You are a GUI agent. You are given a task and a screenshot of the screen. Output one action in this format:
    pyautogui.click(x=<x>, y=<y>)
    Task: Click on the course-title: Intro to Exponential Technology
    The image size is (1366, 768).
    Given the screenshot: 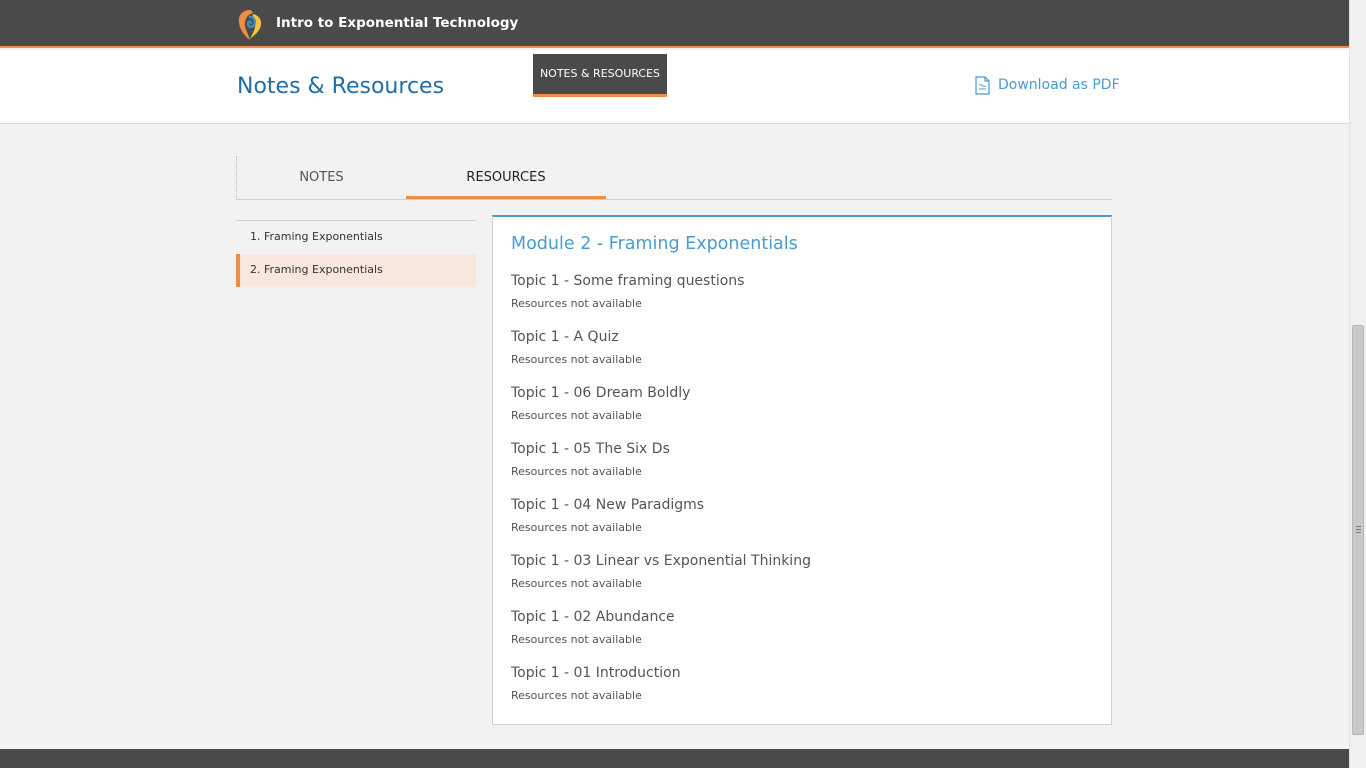 What is the action you would take?
    pyautogui.click(x=397, y=23)
    